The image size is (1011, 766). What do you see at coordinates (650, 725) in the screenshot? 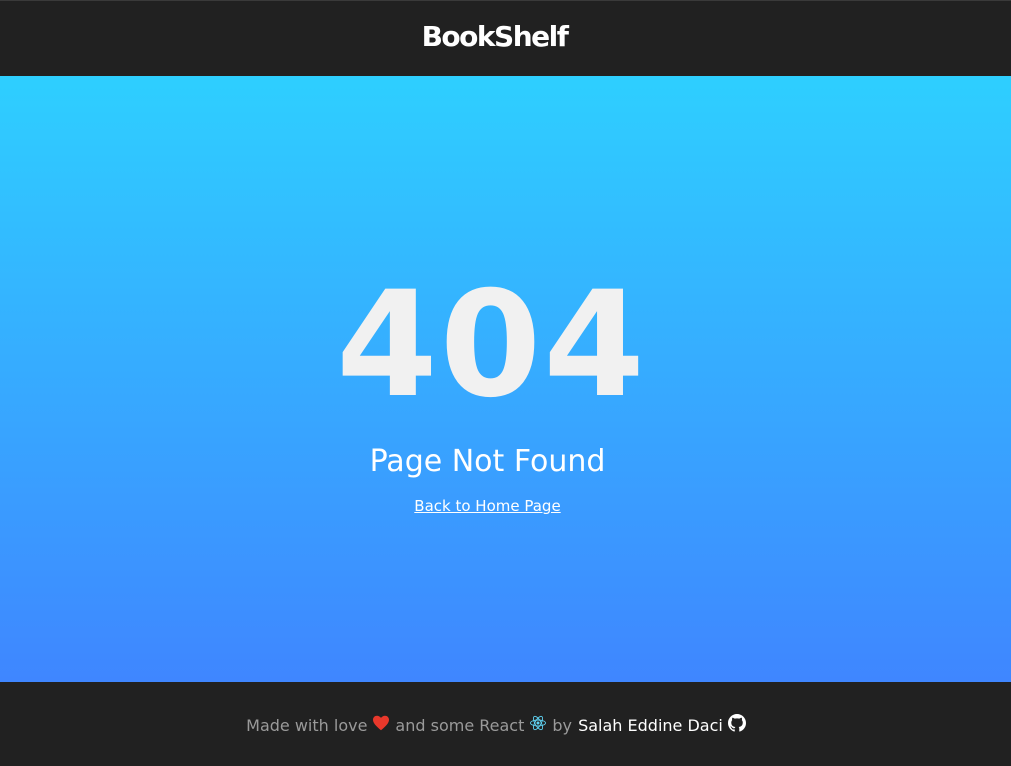
I see `author-link: Salah Eddine Daci` at bounding box center [650, 725].